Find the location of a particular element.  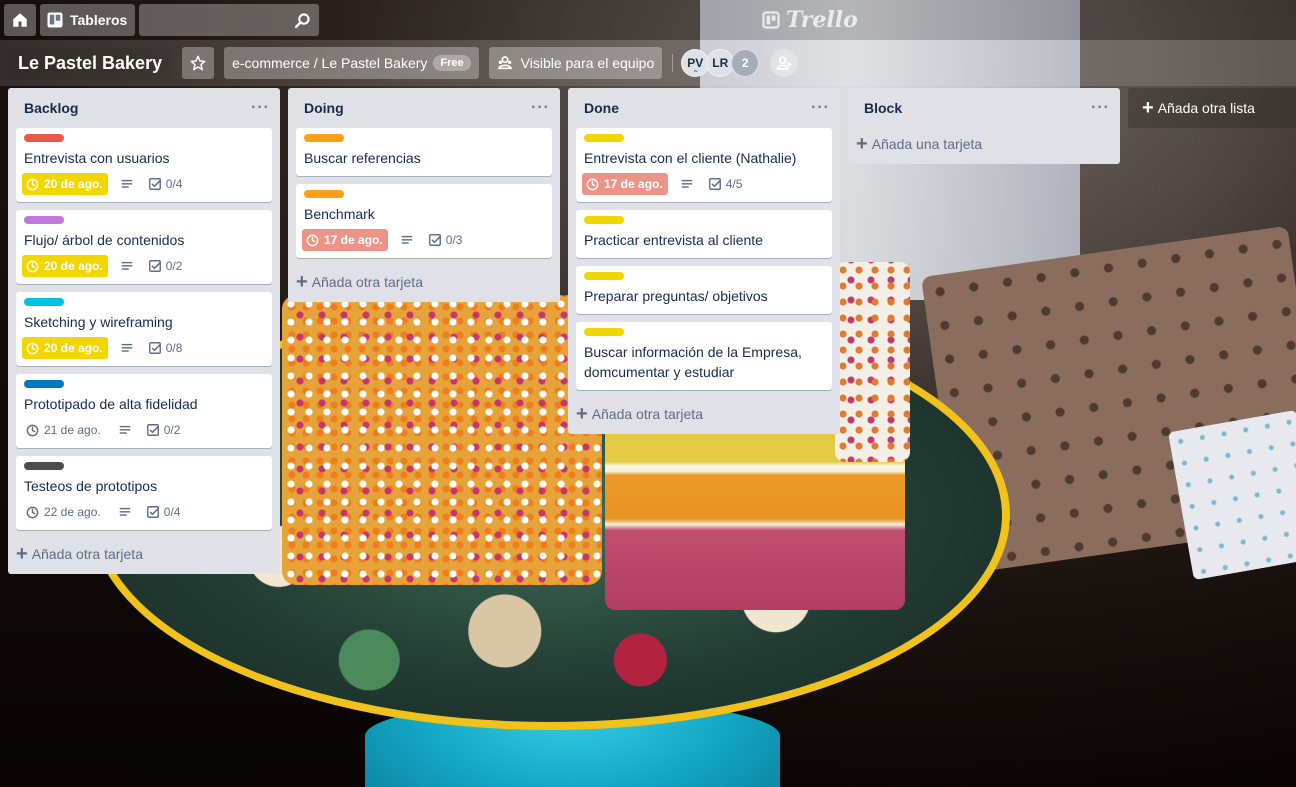

home-button is located at coordinates (20, 20).